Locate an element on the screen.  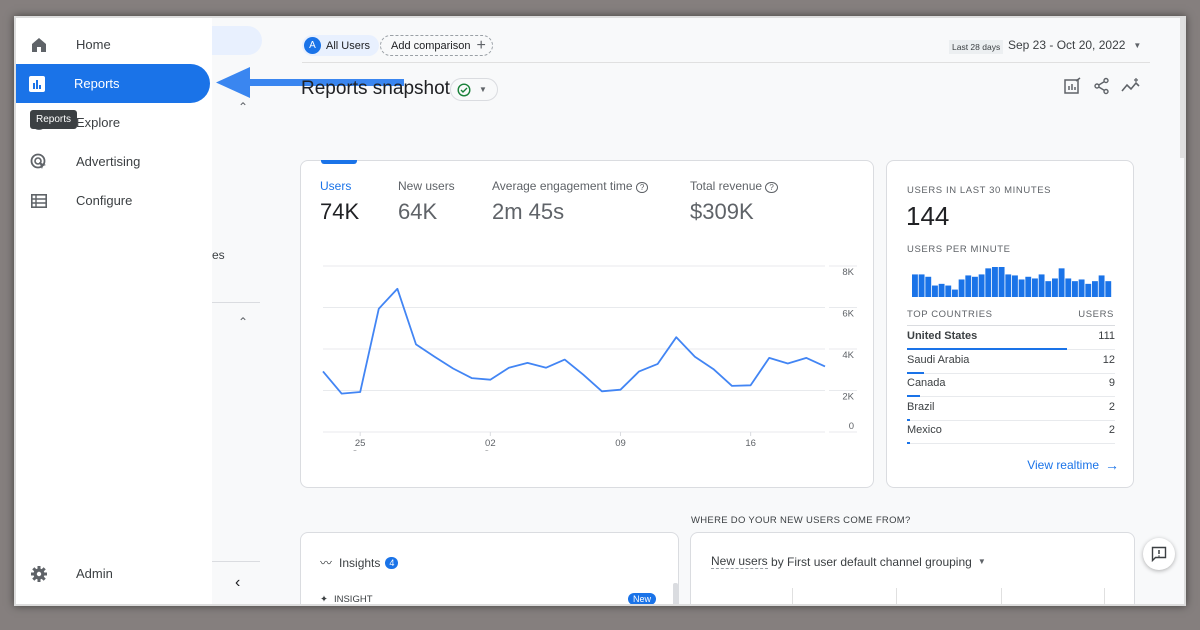
view-realtime-link: View realtime → is located at coordinates (1073, 465).